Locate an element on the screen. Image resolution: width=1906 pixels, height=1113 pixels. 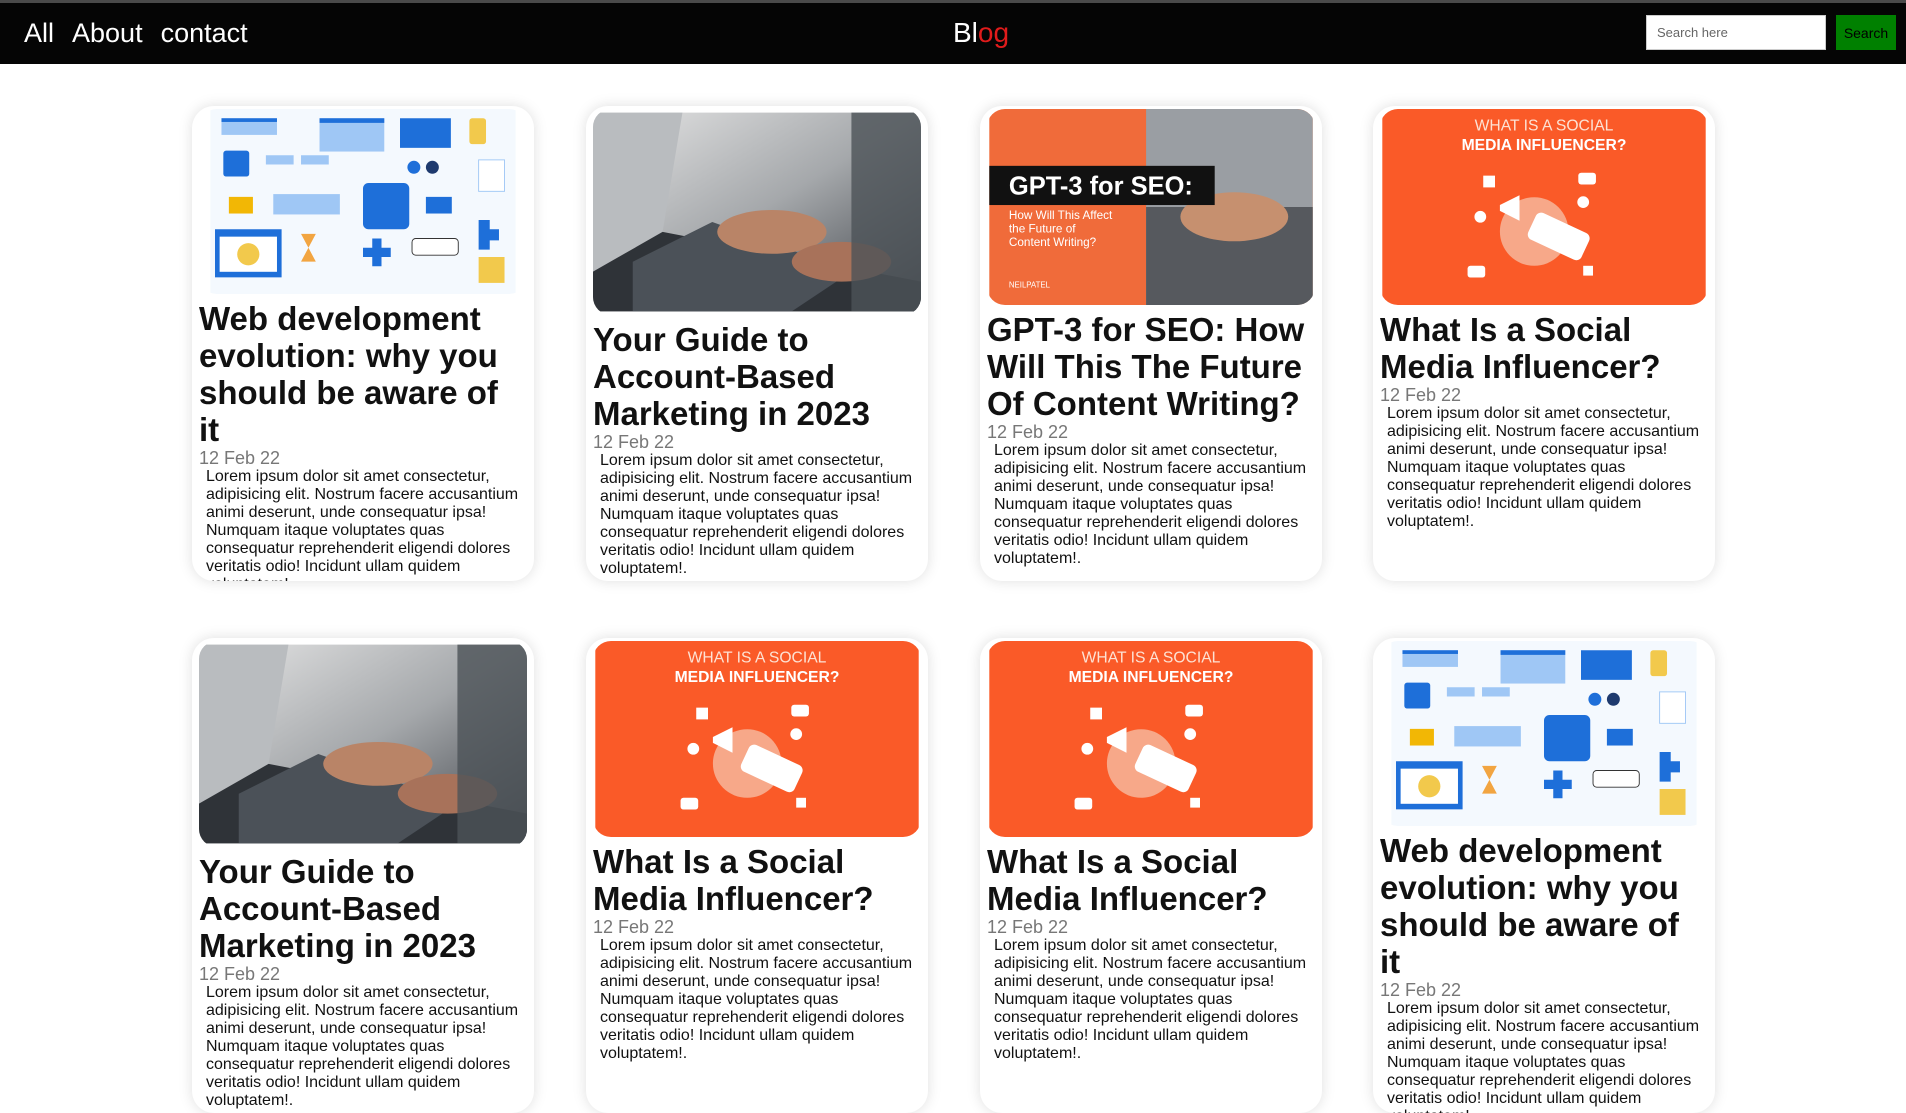
navbar: All About contact Blog Search is located at coordinates (953, 33).